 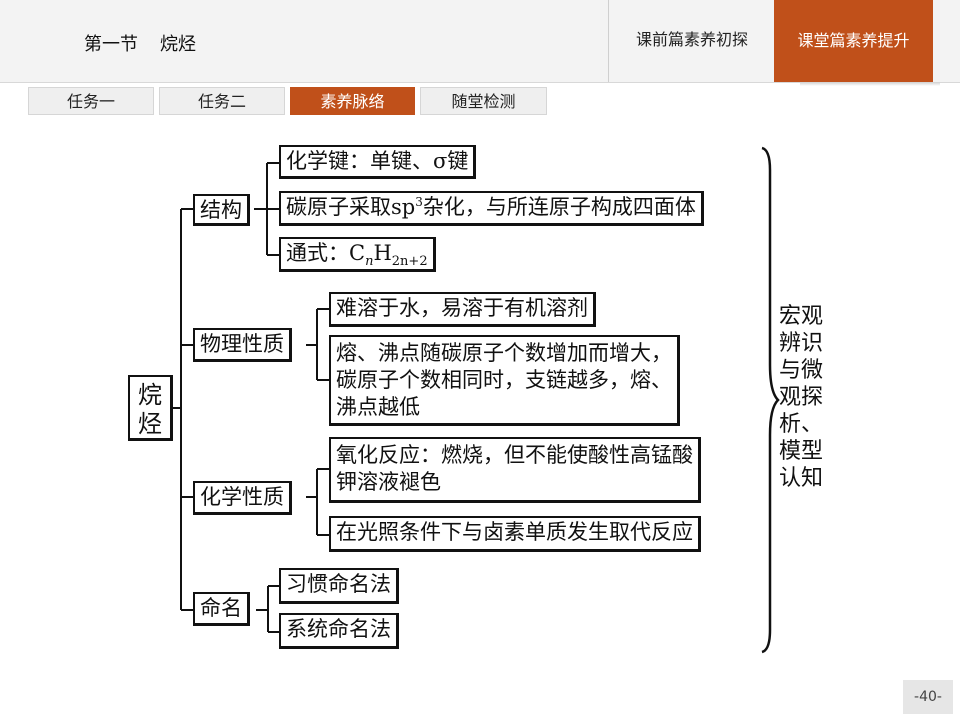 I want to click on leaf-substitution: 在光照条件下与卤素单质发生取代反应, so click(x=515, y=534).